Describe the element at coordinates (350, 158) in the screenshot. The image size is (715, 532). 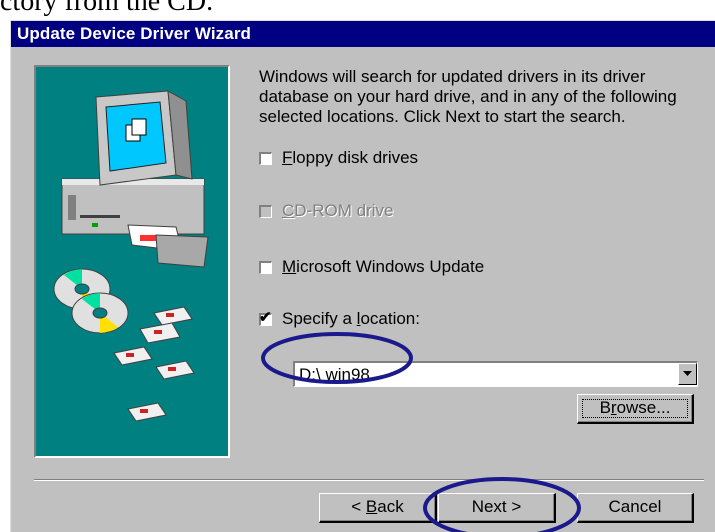
I see `checkbox-floppy-label: Floppy disk drives` at that location.